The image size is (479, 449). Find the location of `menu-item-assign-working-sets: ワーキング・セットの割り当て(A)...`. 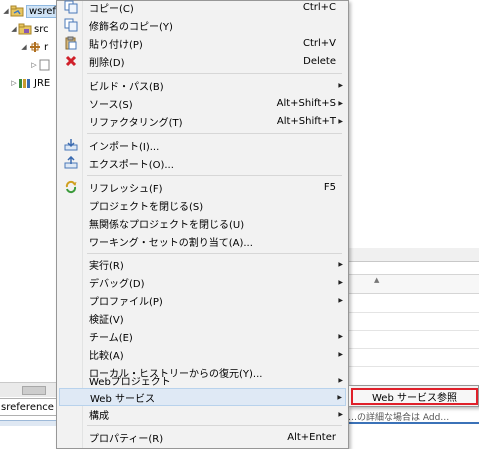

menu-item-assign-working-sets: ワーキング・セットの割り当て(A)... is located at coordinates (202, 241).